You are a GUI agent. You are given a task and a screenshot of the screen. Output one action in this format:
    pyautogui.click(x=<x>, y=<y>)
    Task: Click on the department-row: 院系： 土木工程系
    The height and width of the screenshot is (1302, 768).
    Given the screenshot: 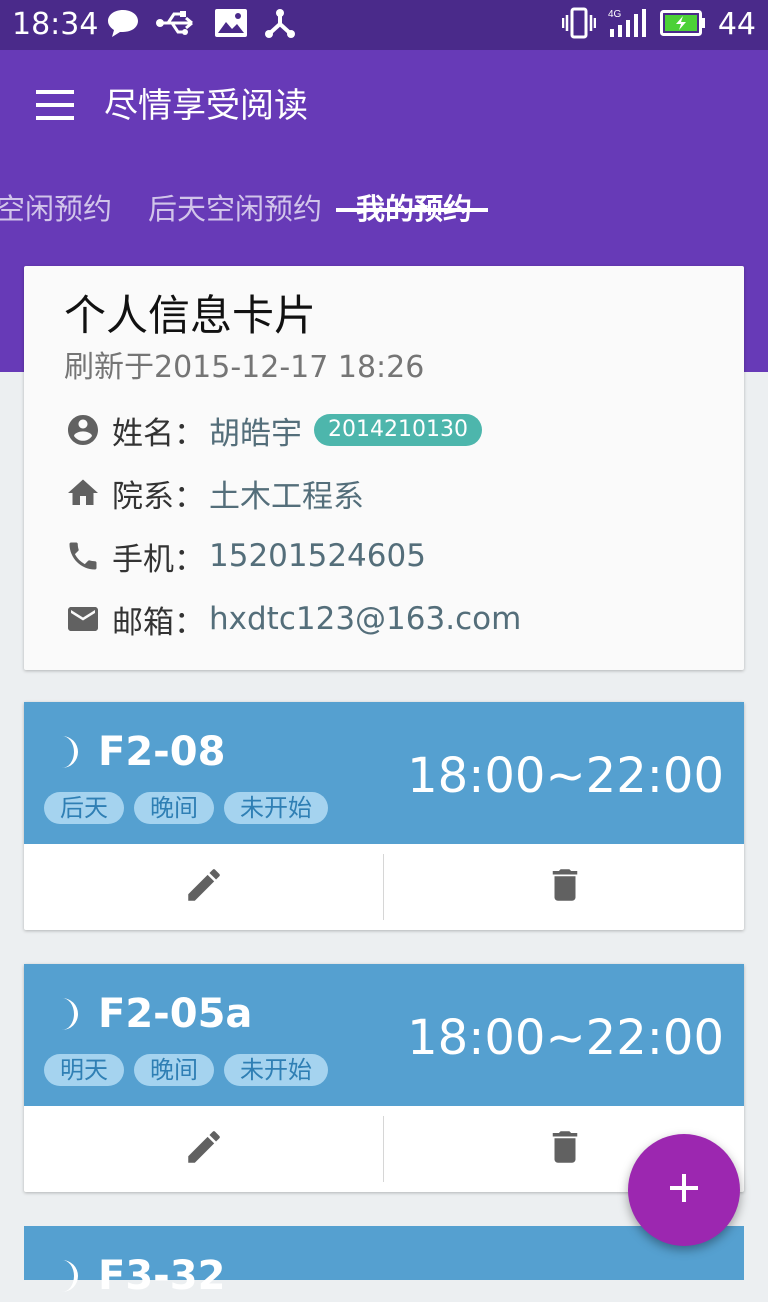 What is the action you would take?
    pyautogui.click(x=214, y=493)
    